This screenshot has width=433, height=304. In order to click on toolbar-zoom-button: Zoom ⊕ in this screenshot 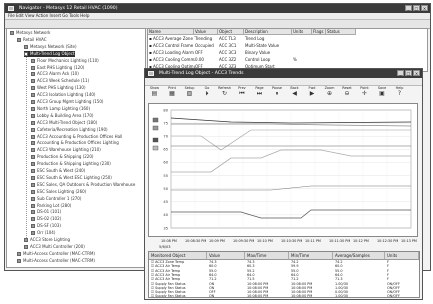, I will do `click(329, 92)`.